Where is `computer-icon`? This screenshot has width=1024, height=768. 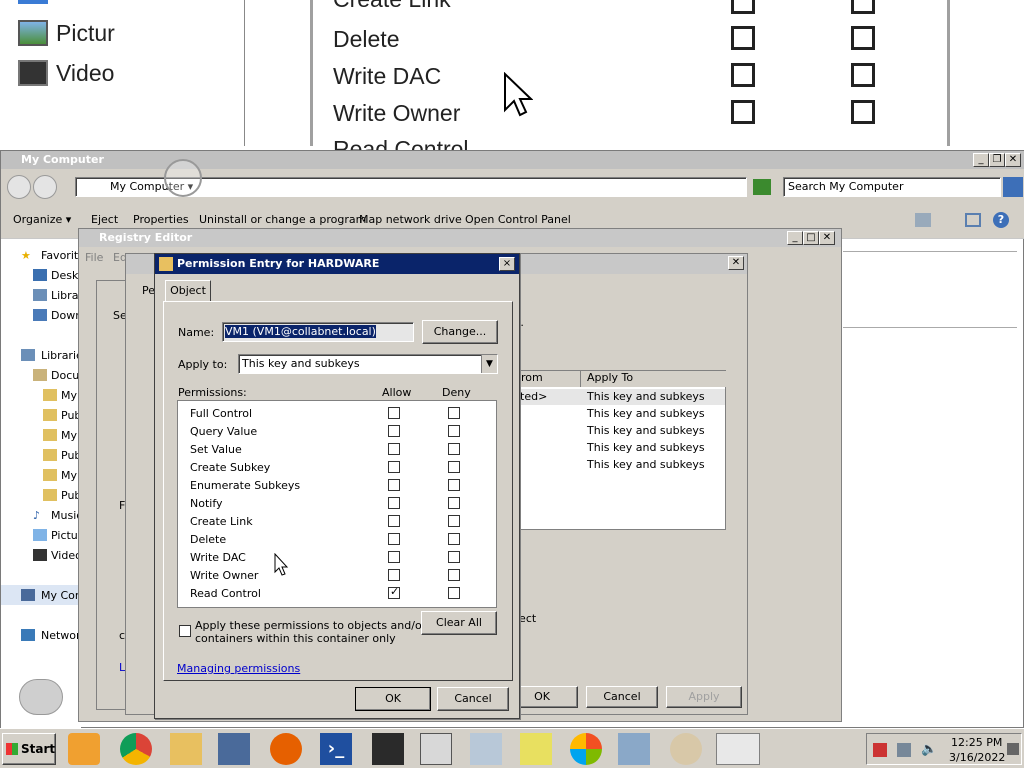 computer-icon is located at coordinates (234, 749).